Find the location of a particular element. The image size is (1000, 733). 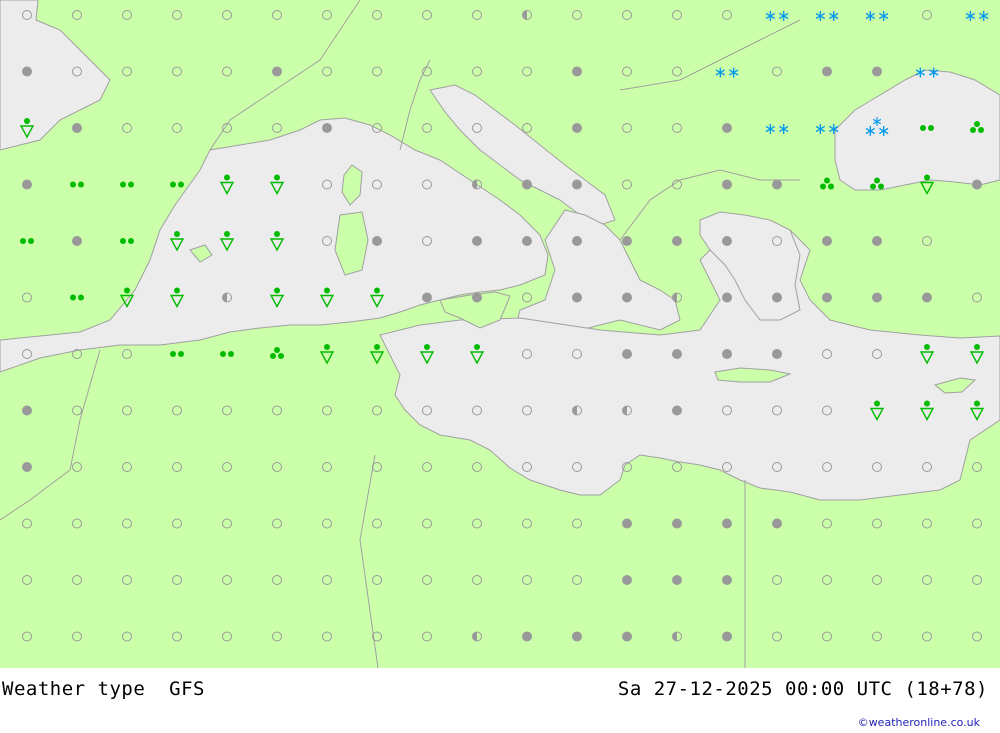

map-title: Weather type GFS is located at coordinates (103, 689).